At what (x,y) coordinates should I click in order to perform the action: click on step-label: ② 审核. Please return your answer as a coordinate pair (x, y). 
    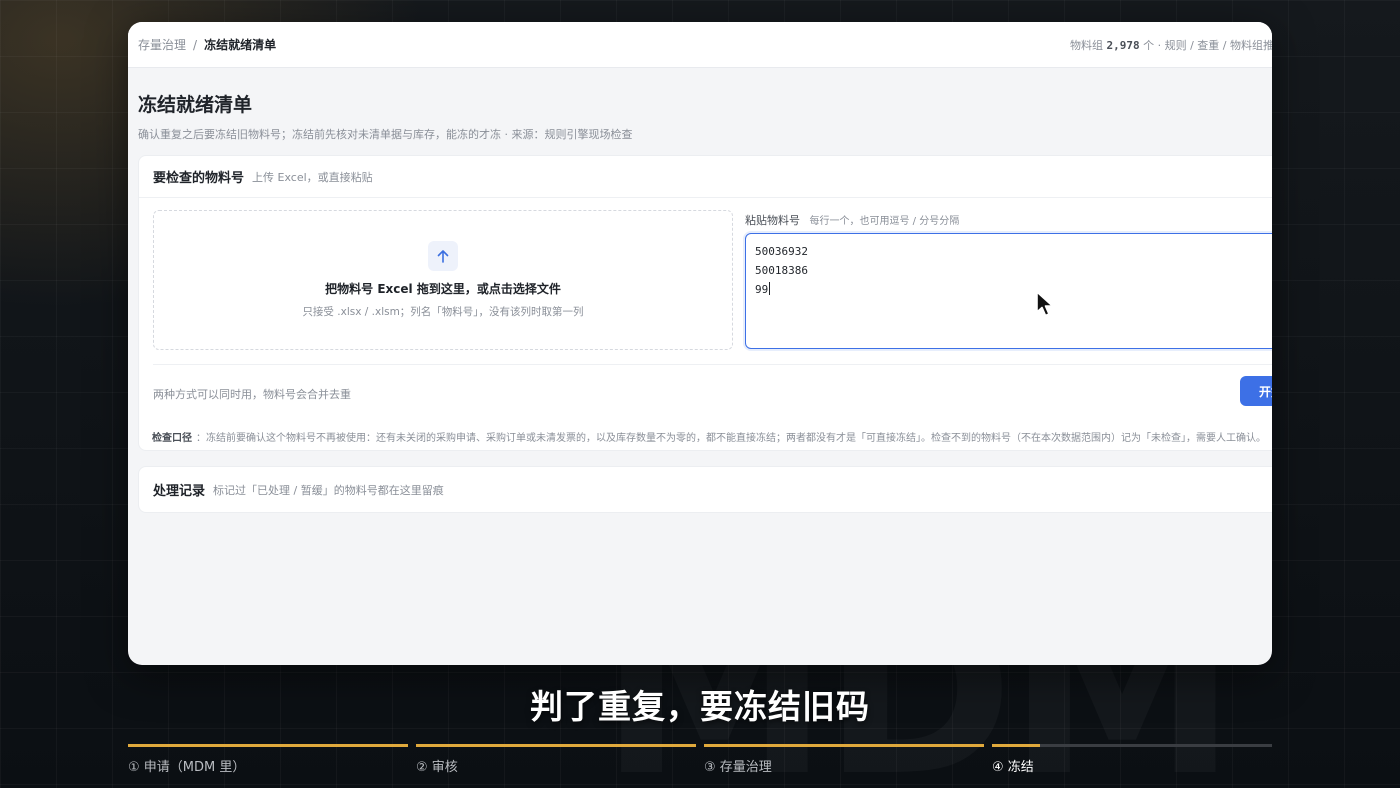
    Looking at the image, I should click on (437, 767).